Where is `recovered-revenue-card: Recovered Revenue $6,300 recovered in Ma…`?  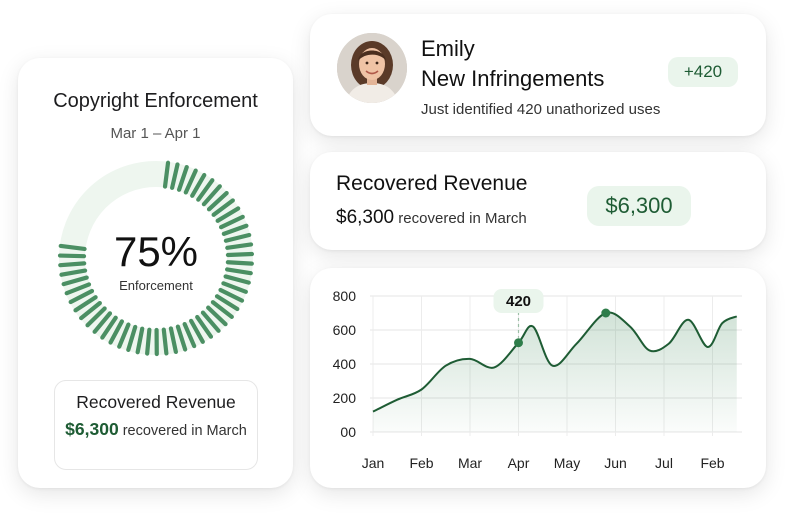 recovered-revenue-card: Recovered Revenue $6,300 recovered in Ma… is located at coordinates (538, 201).